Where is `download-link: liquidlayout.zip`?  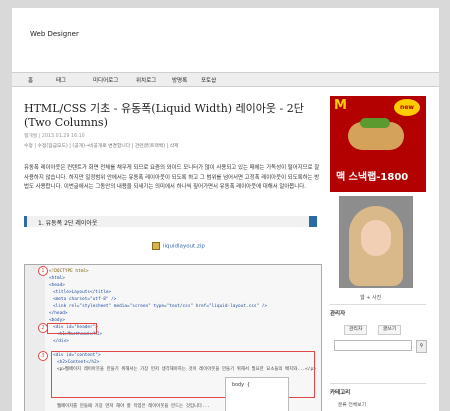 download-link: liquidlayout.zip is located at coordinates (178, 246).